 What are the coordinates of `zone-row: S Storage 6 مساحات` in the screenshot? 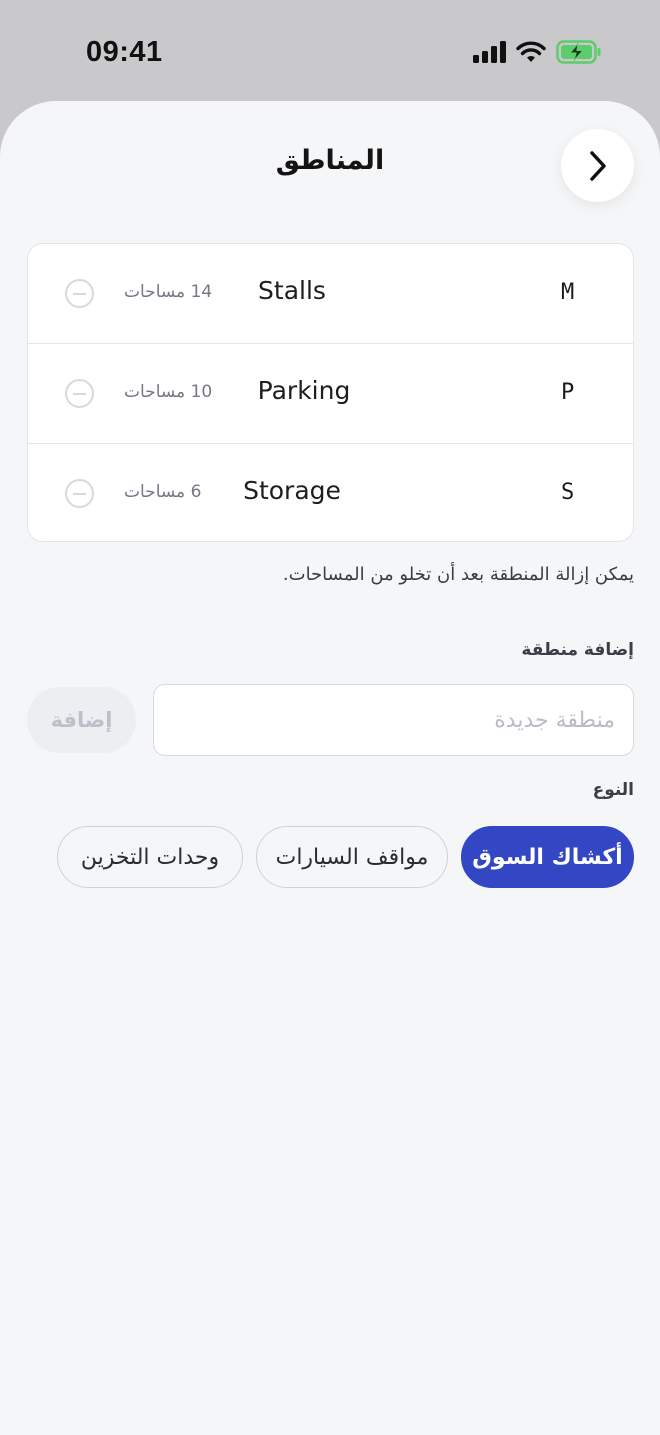 It's located at (330, 492).